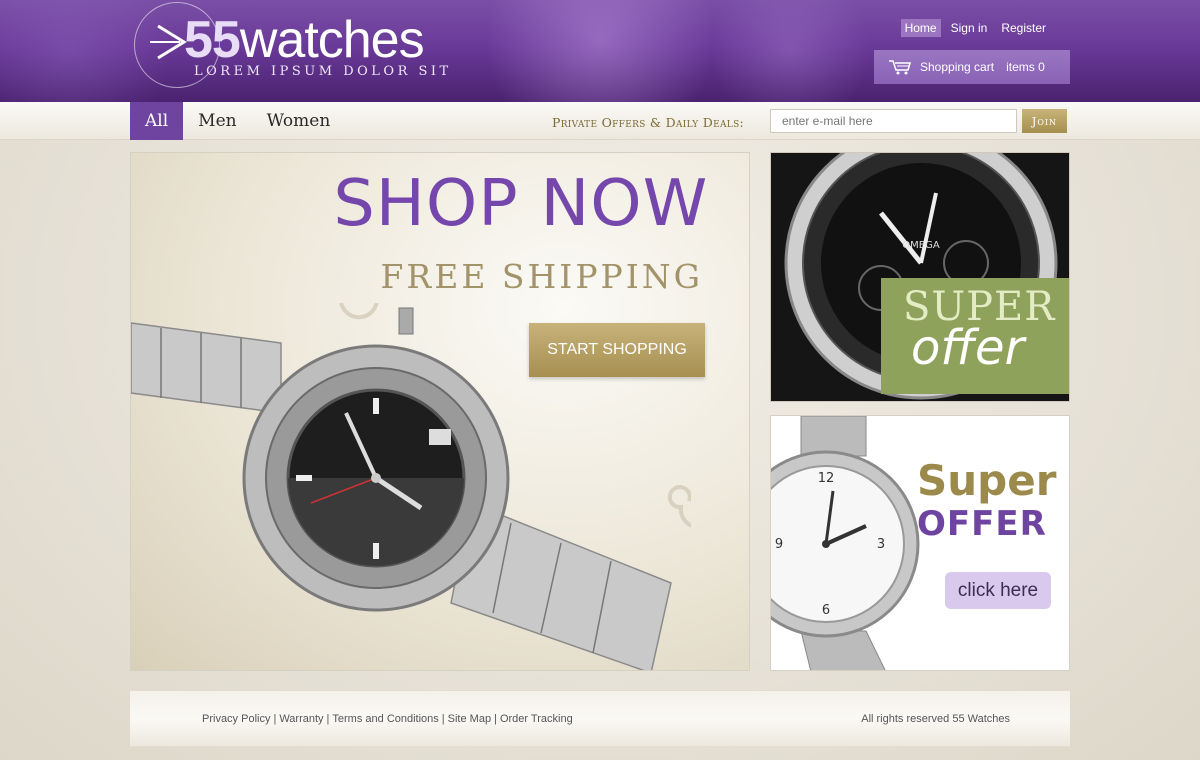  I want to click on copyright-text: All rights reserved 55 Watches, so click(935, 719).